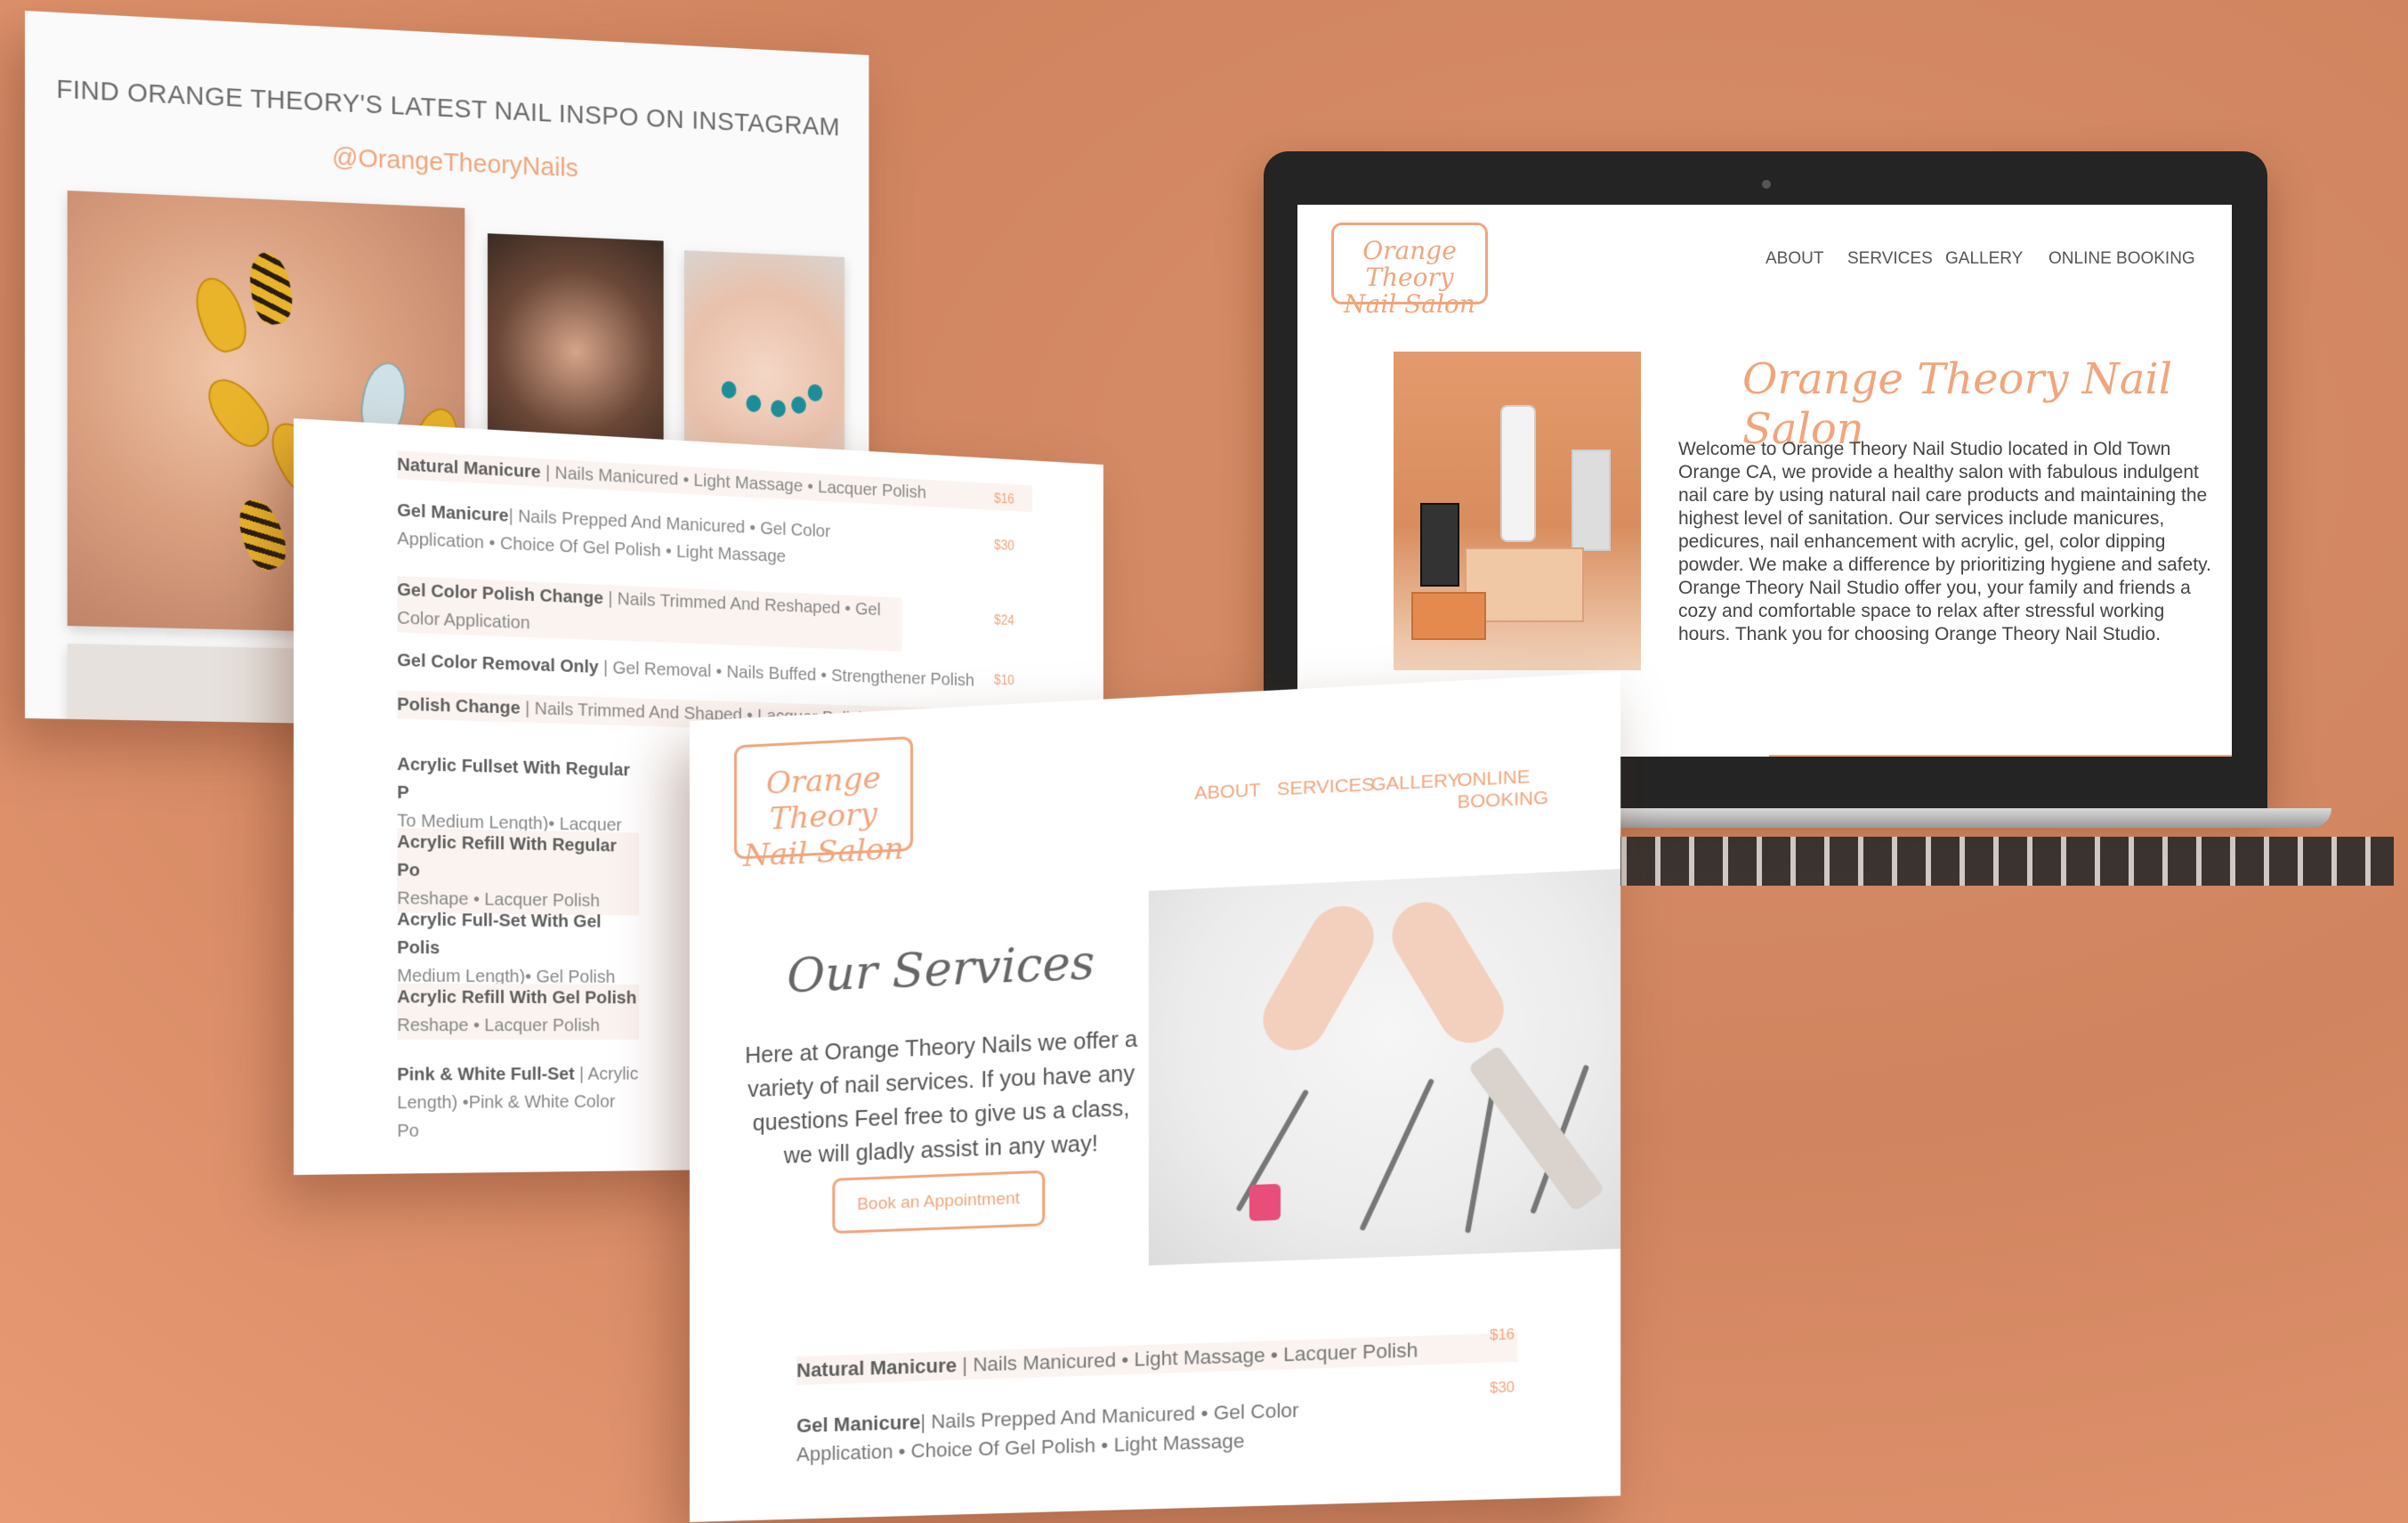 The height and width of the screenshot is (1523, 2408). What do you see at coordinates (1994, 862) in the screenshot?
I see `laptop-keyboard` at bounding box center [1994, 862].